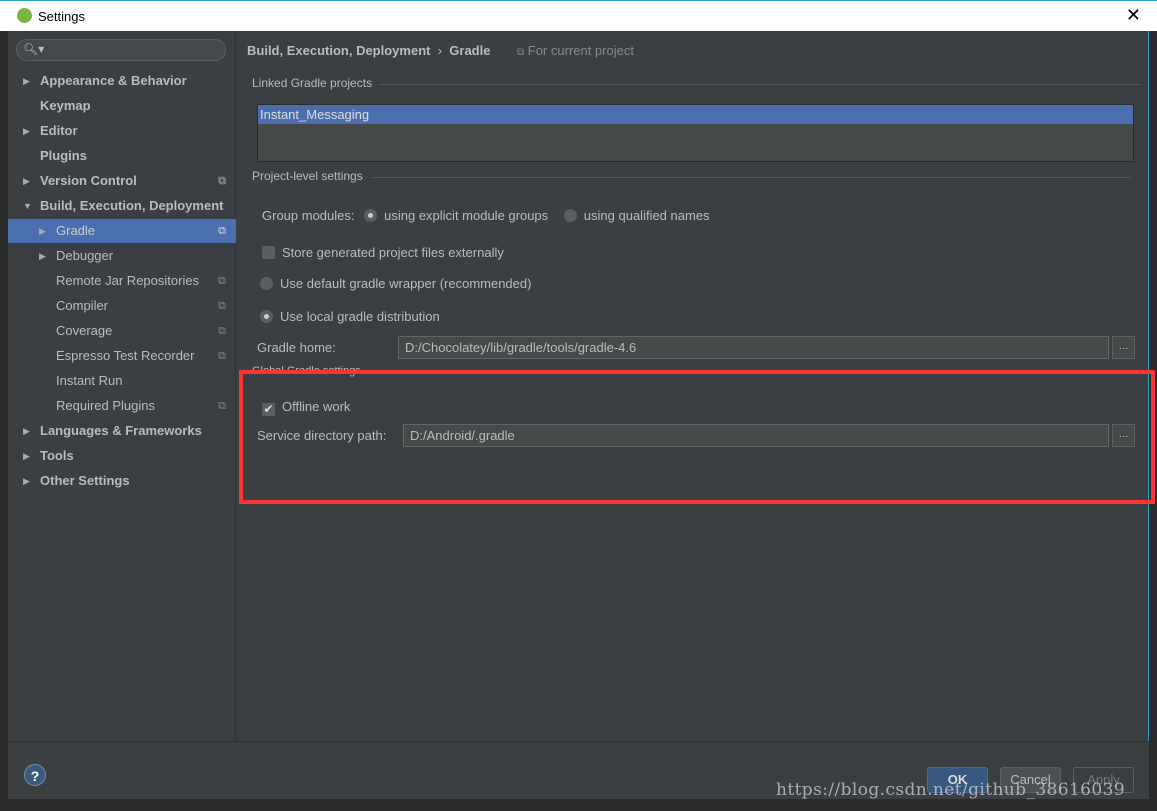 The image size is (1157, 811). I want to click on sidebar-item-instant-run: Instant Run, so click(122, 381).